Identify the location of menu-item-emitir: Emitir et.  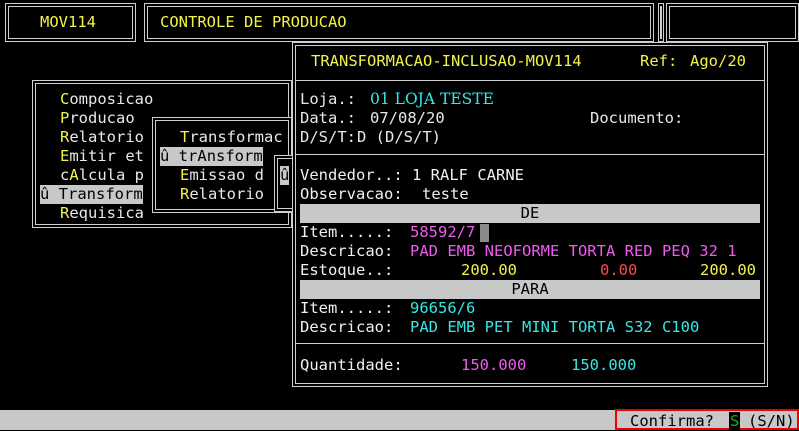
(102, 156).